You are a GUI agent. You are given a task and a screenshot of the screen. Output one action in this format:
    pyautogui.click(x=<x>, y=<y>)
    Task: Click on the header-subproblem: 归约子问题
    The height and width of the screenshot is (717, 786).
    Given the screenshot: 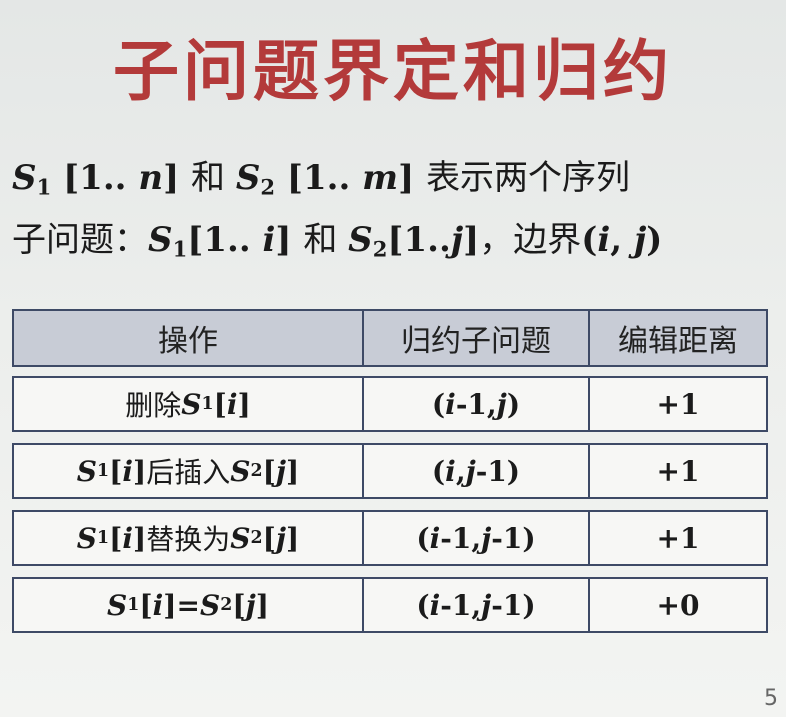 What is the action you would take?
    pyautogui.click(x=475, y=338)
    